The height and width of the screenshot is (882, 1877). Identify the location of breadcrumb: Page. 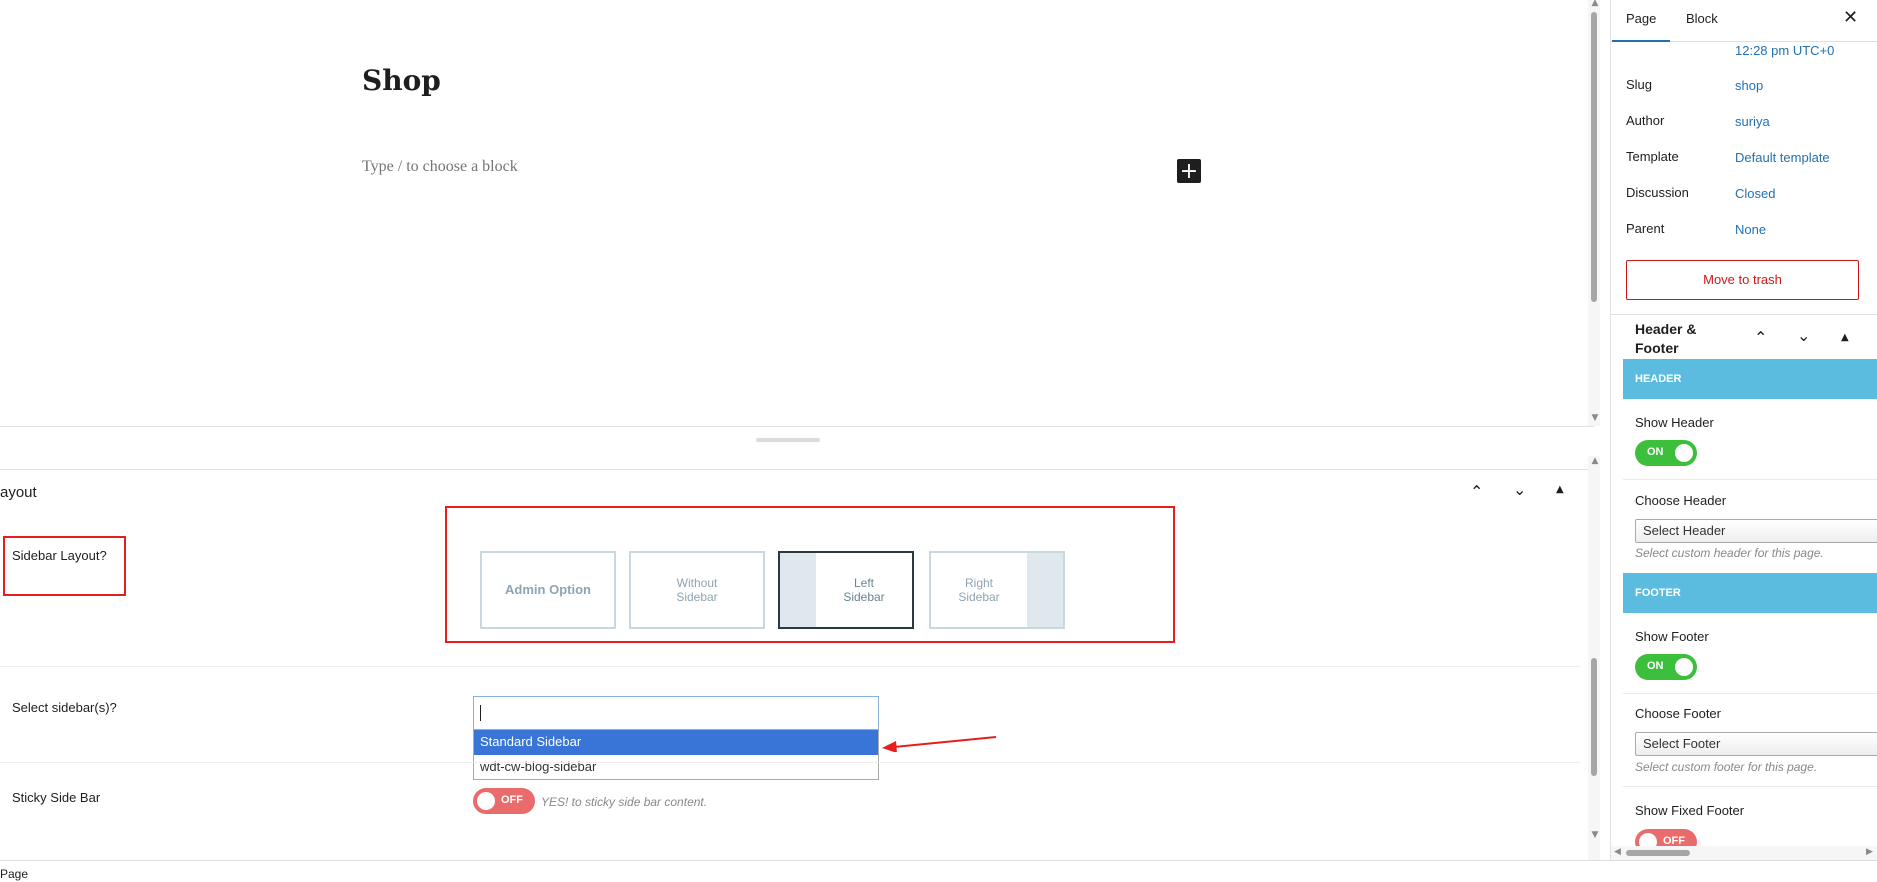
(14, 874).